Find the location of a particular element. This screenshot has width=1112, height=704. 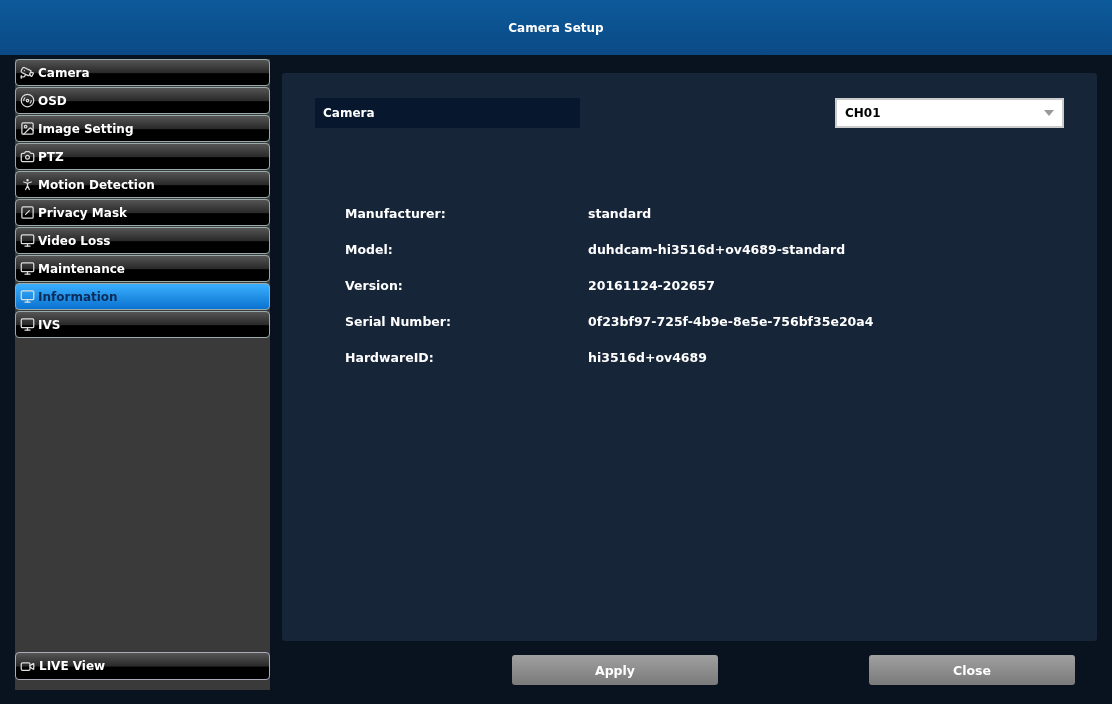

sidebar-item: Camera is located at coordinates (142, 72).